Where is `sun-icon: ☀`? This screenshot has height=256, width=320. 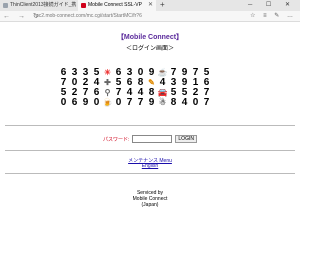
sun-icon: ☀ is located at coordinates (107, 72).